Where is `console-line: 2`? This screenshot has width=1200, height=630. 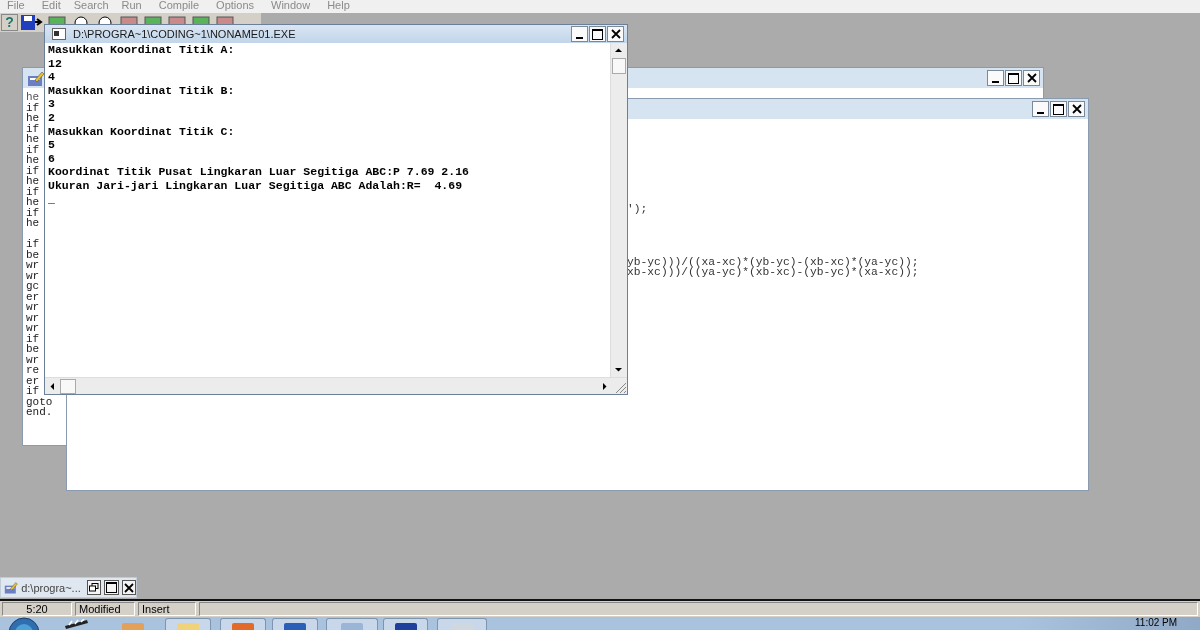 console-line: 2 is located at coordinates (52, 117).